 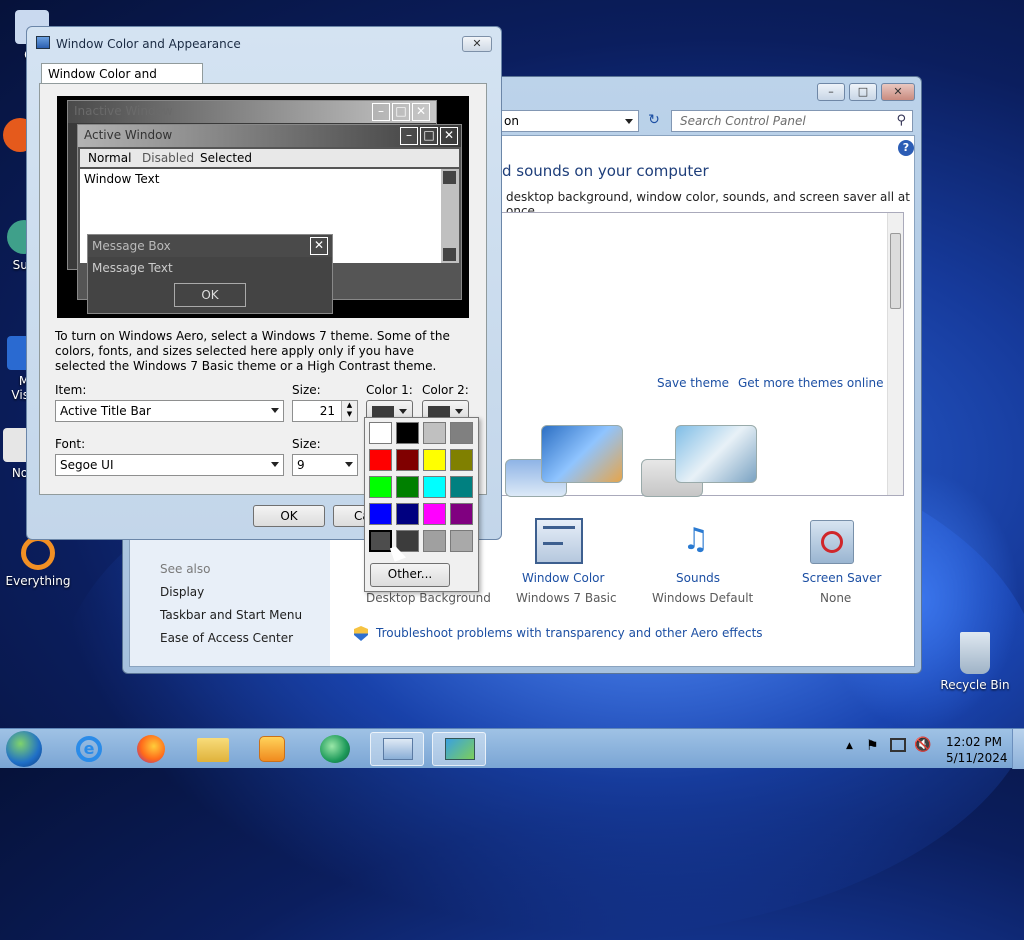 What do you see at coordinates (1018, 749) in the screenshot?
I see `show-desktop-button` at bounding box center [1018, 749].